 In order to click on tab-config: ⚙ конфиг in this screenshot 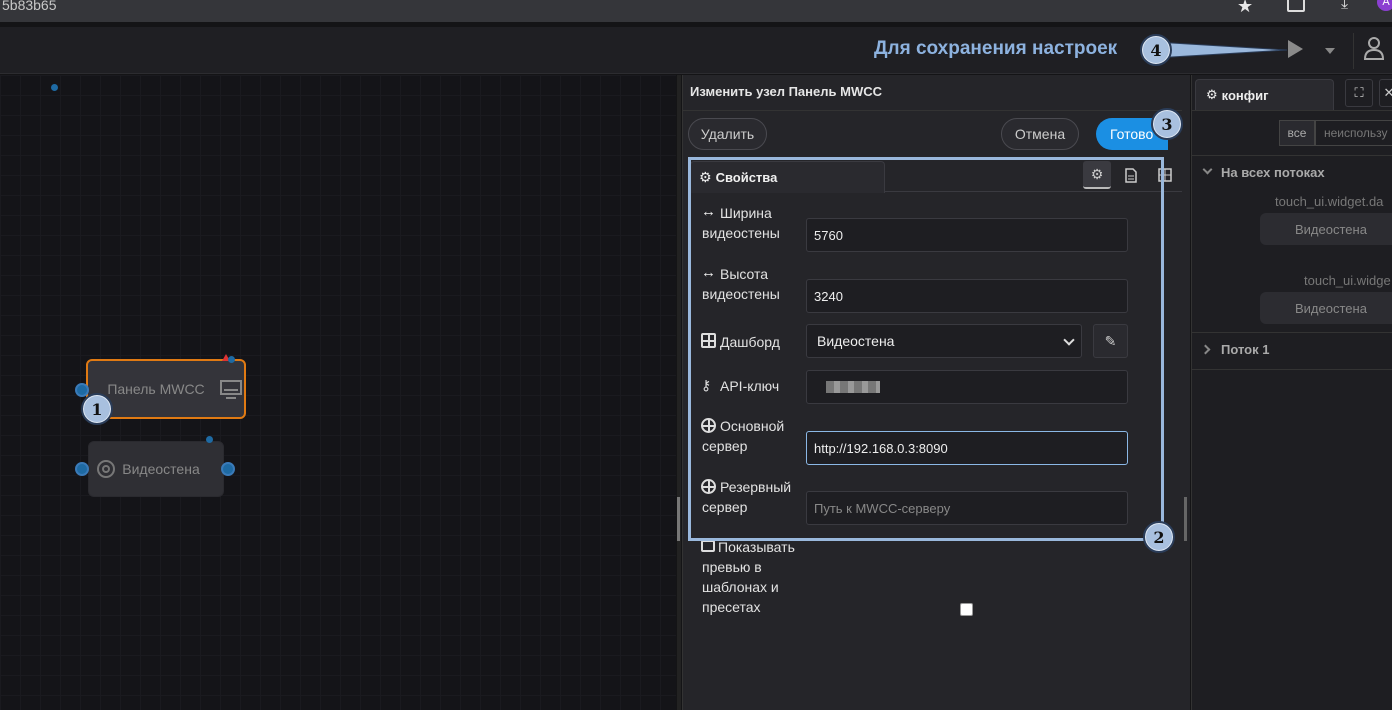, I will do `click(1264, 94)`.